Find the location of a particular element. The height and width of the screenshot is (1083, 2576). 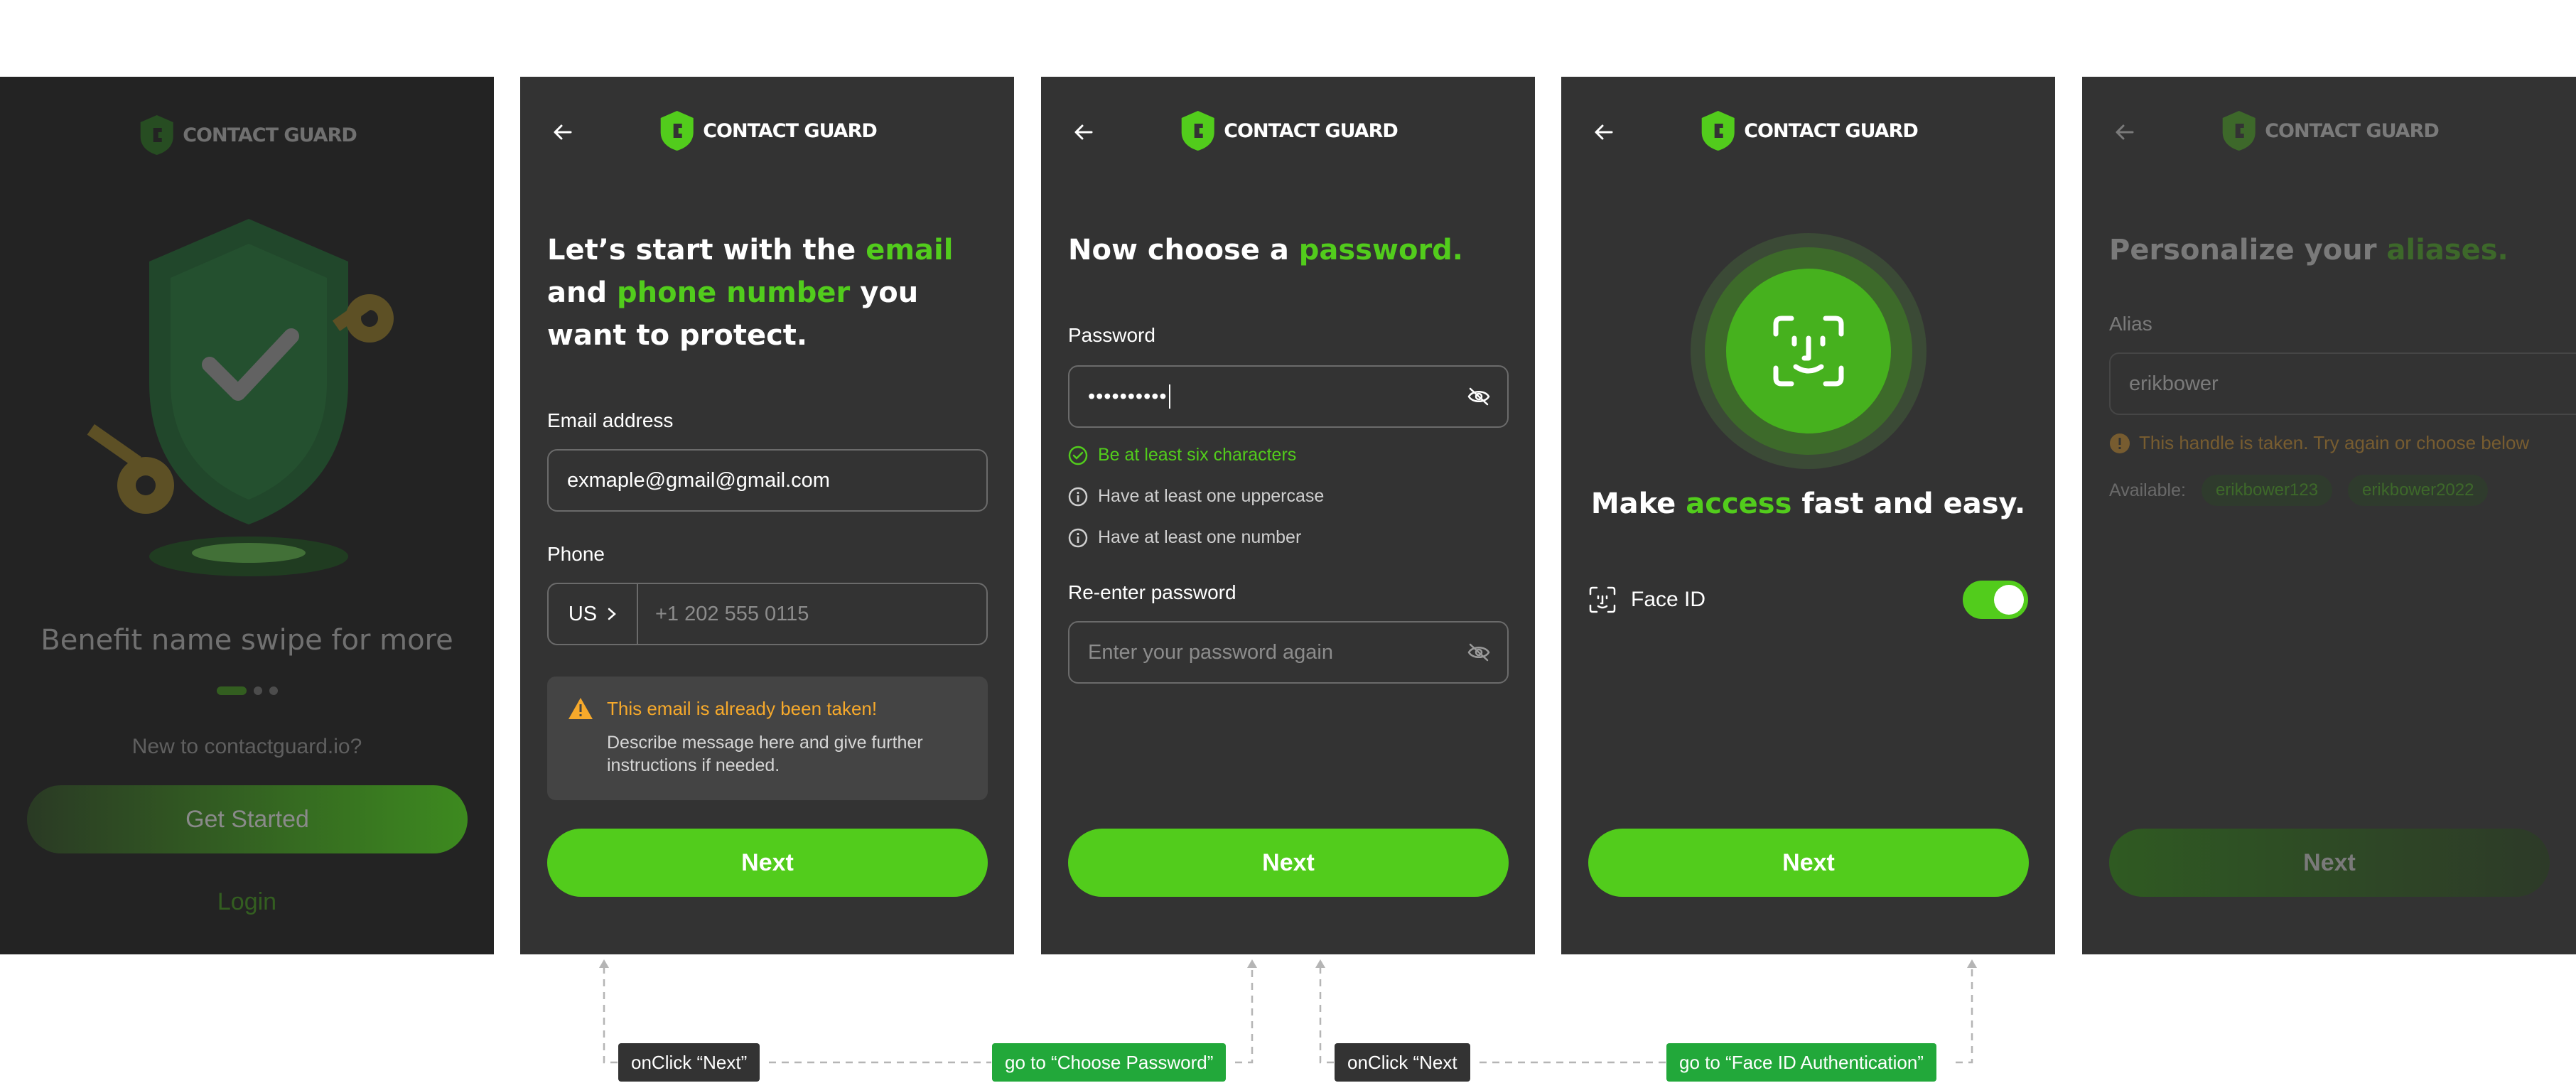

rule-text: Have at least one number is located at coordinates (1200, 537).